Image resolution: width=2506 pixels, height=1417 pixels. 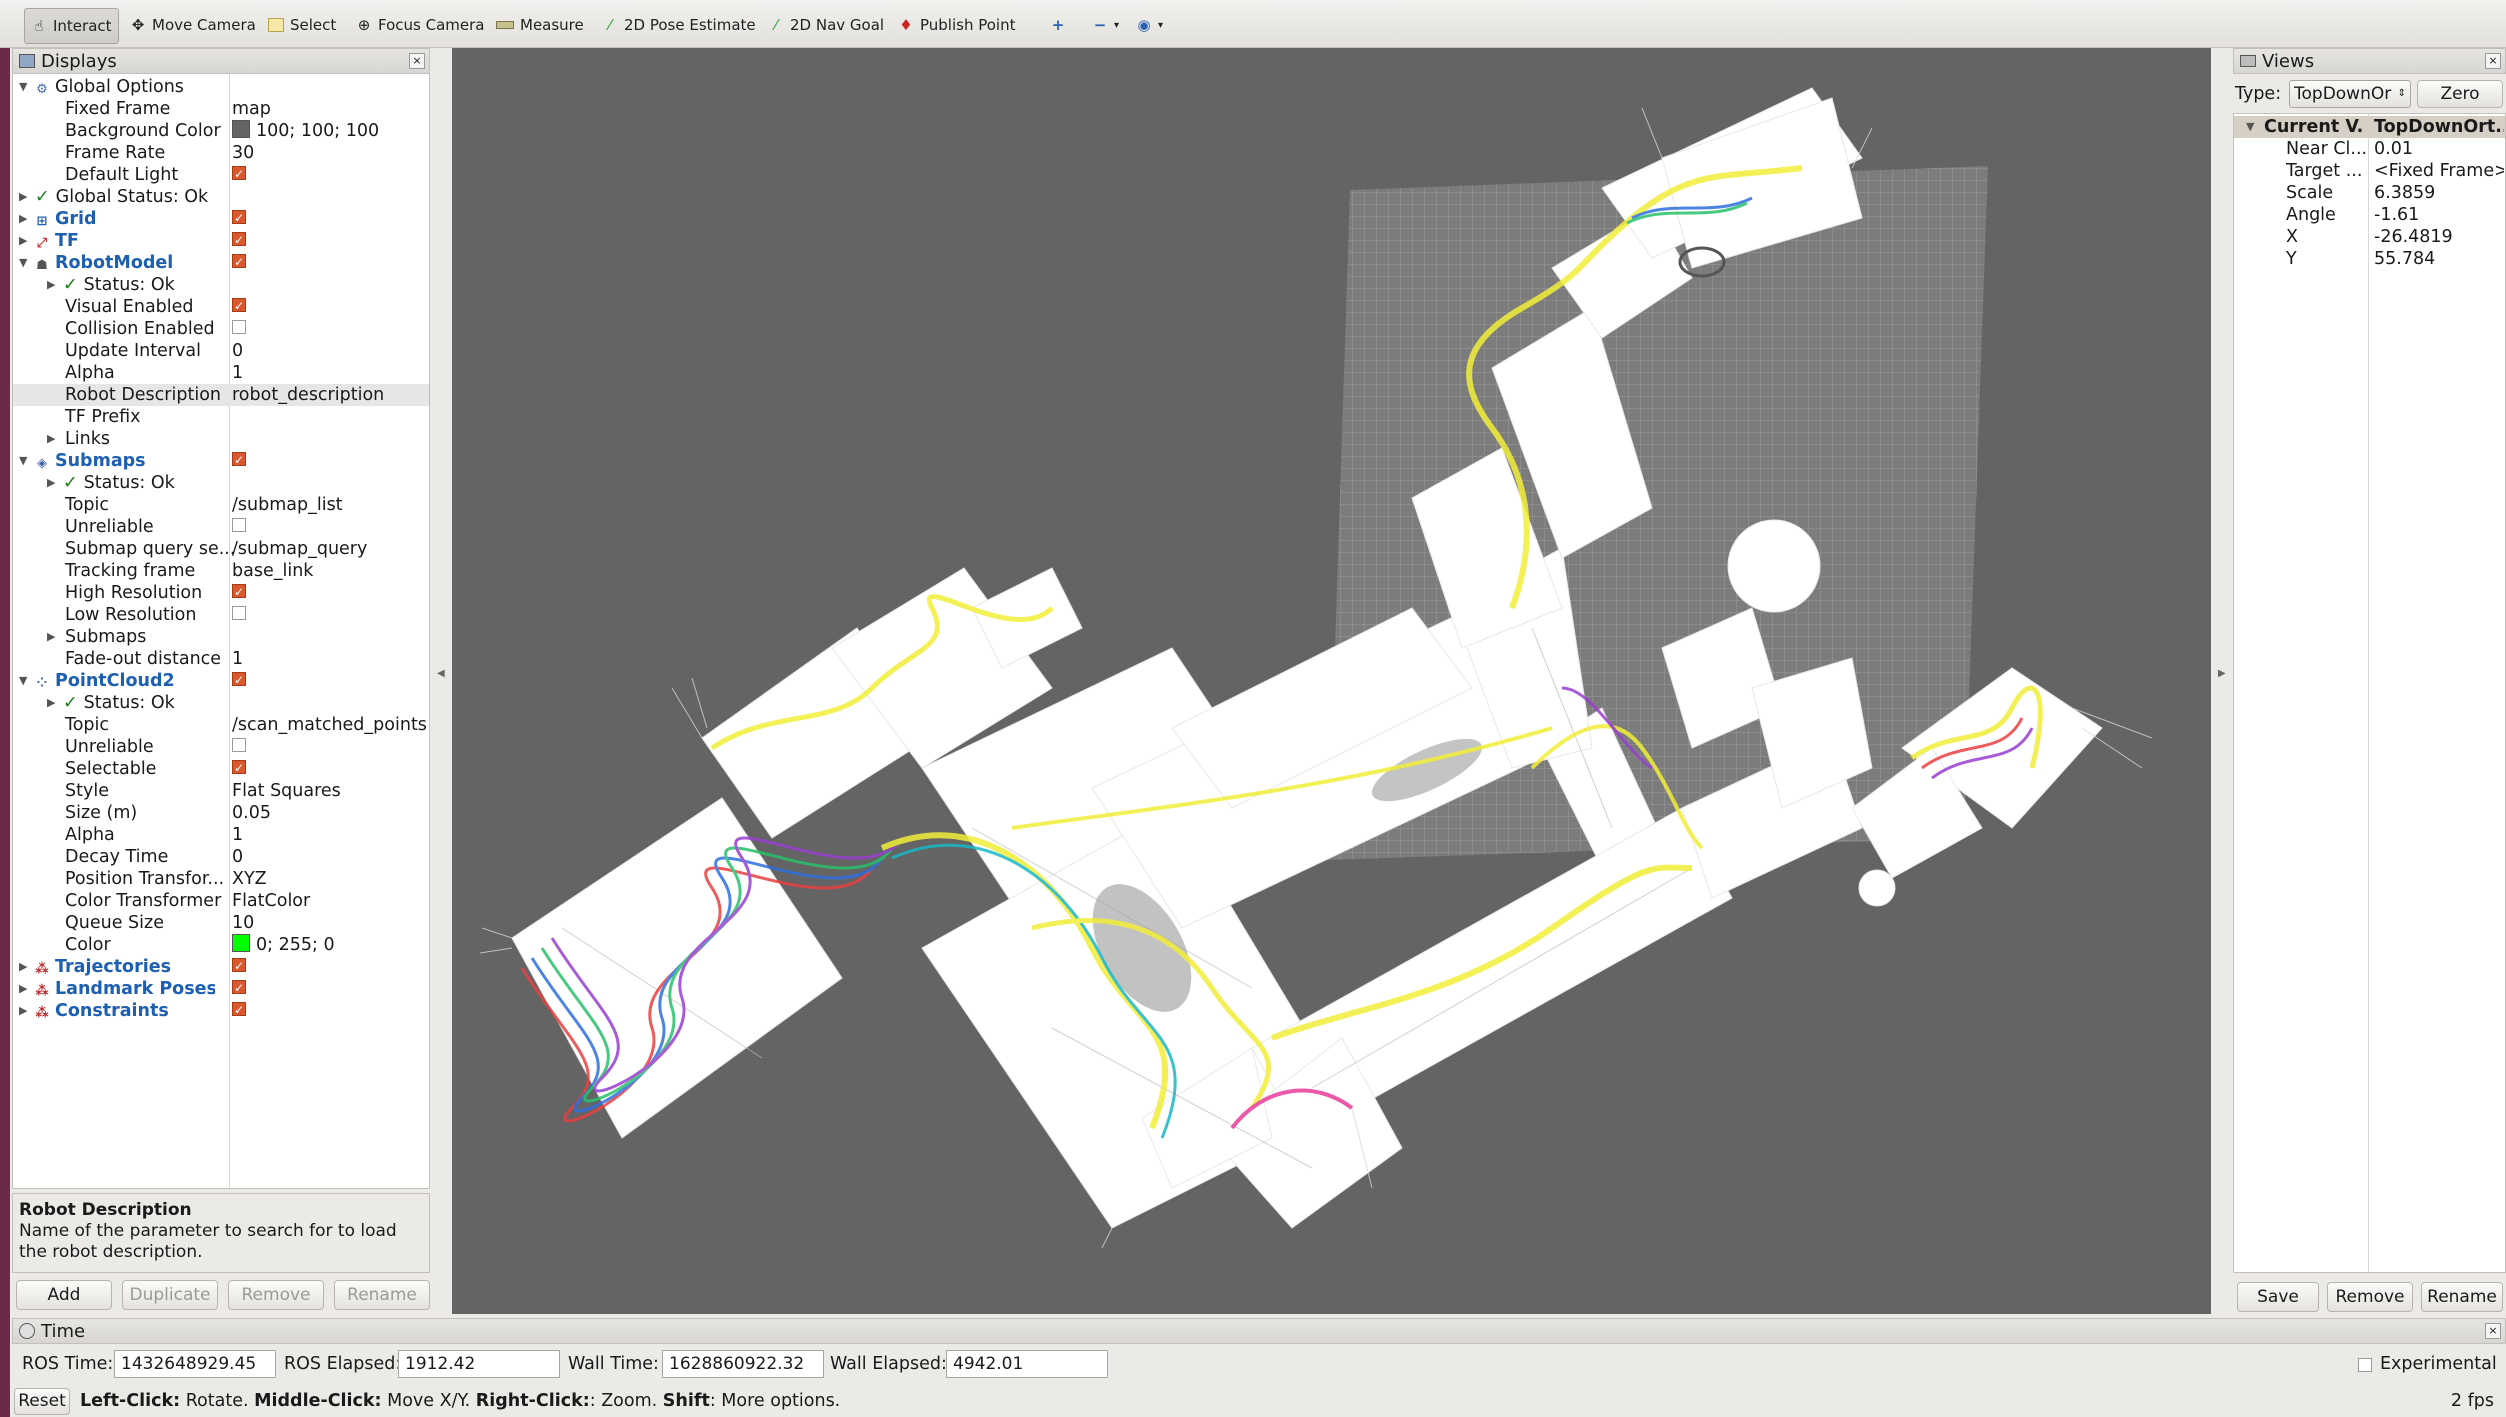 I want to click on tree-row-update-interval: Update Interval 0, so click(x=221, y=351).